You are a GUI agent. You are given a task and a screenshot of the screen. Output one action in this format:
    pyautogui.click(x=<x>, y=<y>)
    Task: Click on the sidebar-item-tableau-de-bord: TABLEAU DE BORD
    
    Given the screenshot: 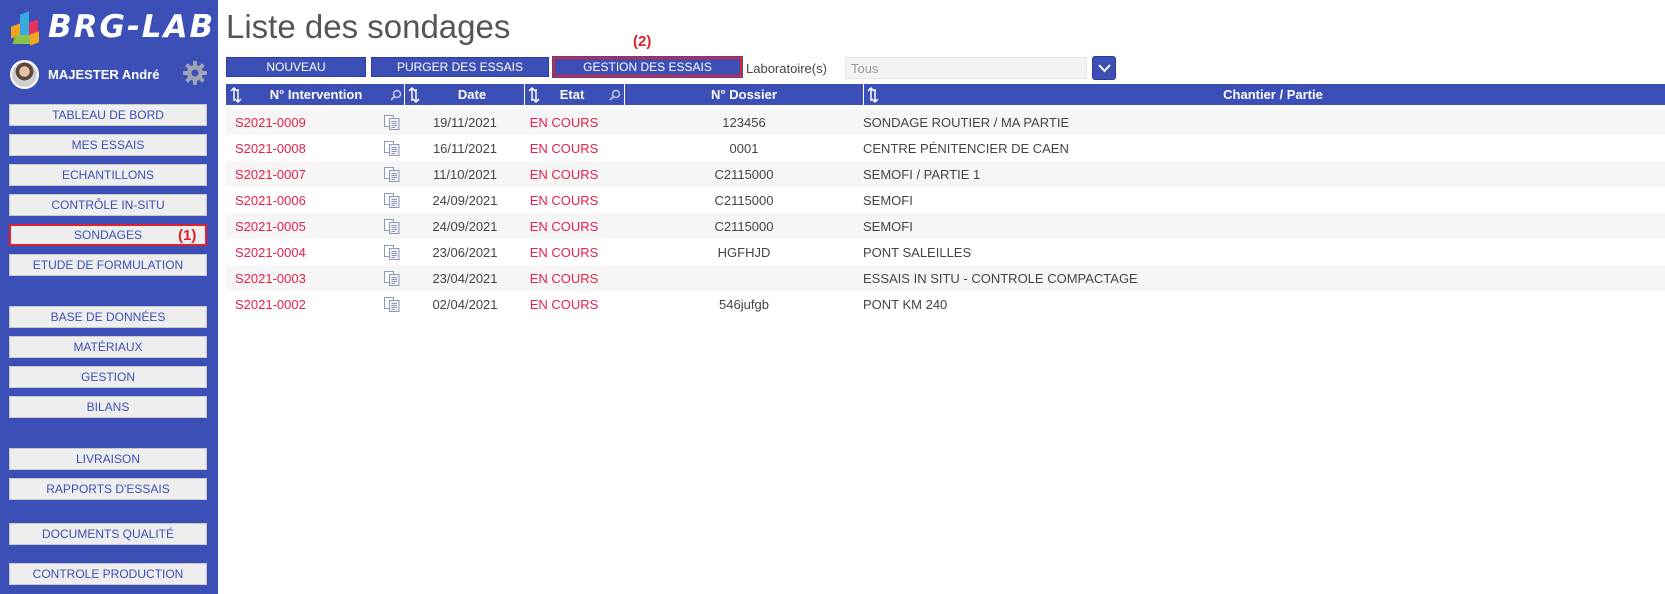 What is the action you would take?
    pyautogui.click(x=108, y=115)
    